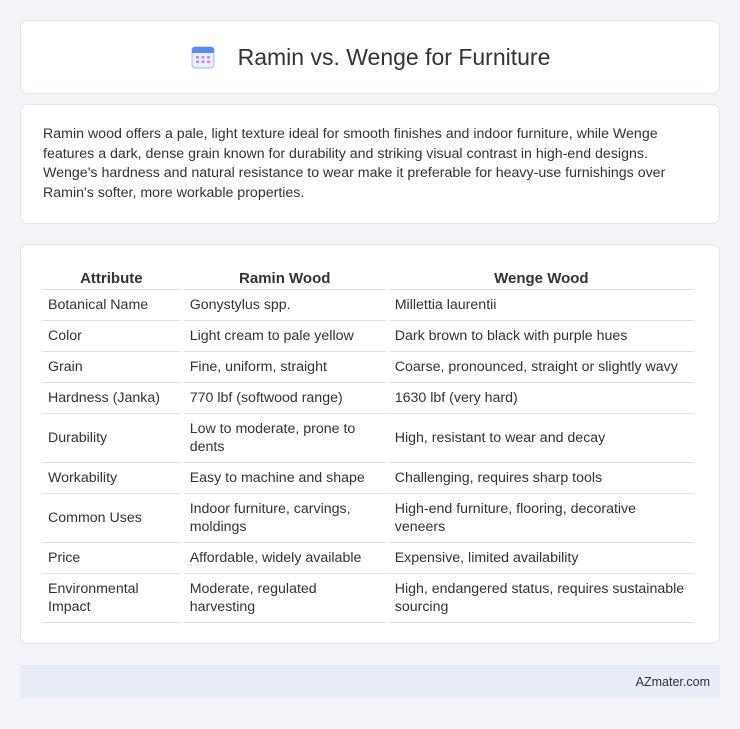 This screenshot has height=729, width=740. I want to click on cell-wenge: 1630 lbf (very hard), so click(541, 398).